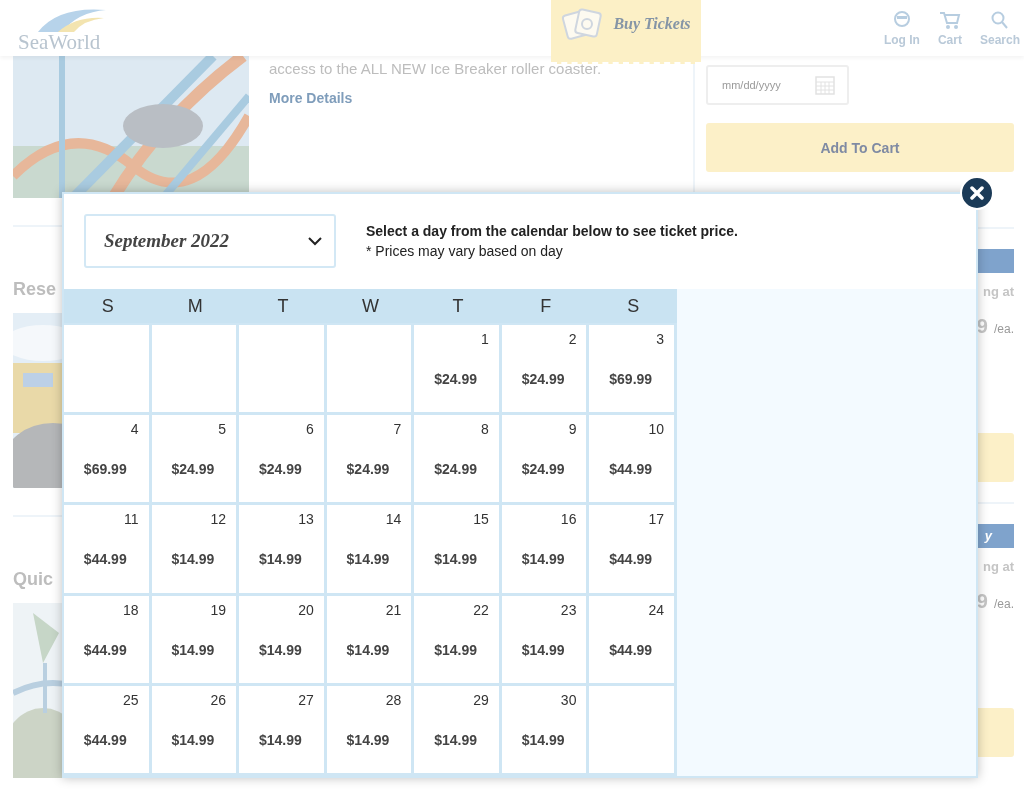 The image size is (1024, 802). What do you see at coordinates (106, 459) in the screenshot?
I see `day-cell: 4 $69.99` at bounding box center [106, 459].